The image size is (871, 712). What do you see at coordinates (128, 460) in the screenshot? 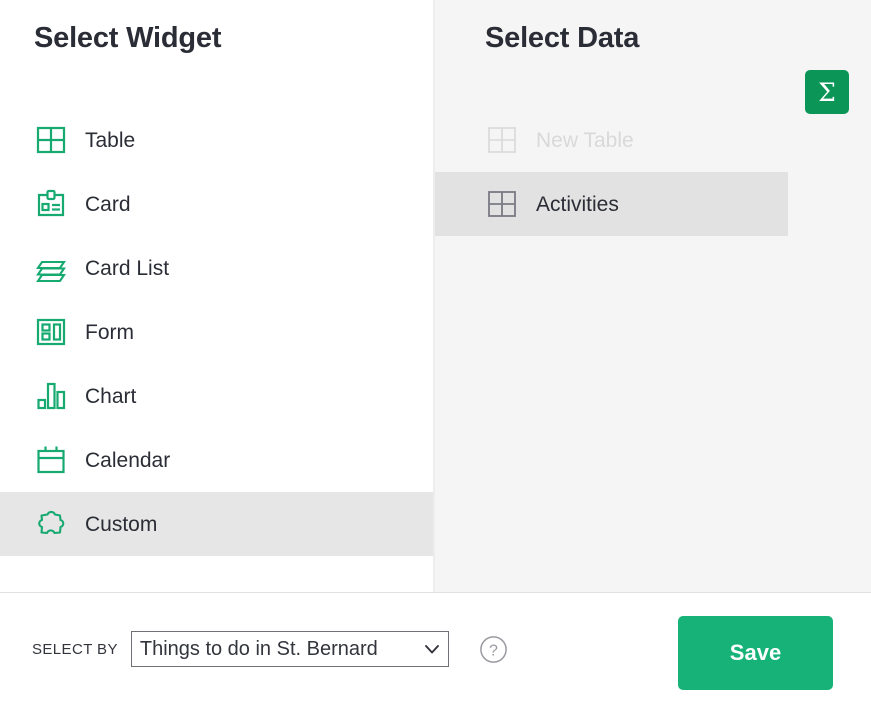
I see `widget-item-label: Calendar` at bounding box center [128, 460].